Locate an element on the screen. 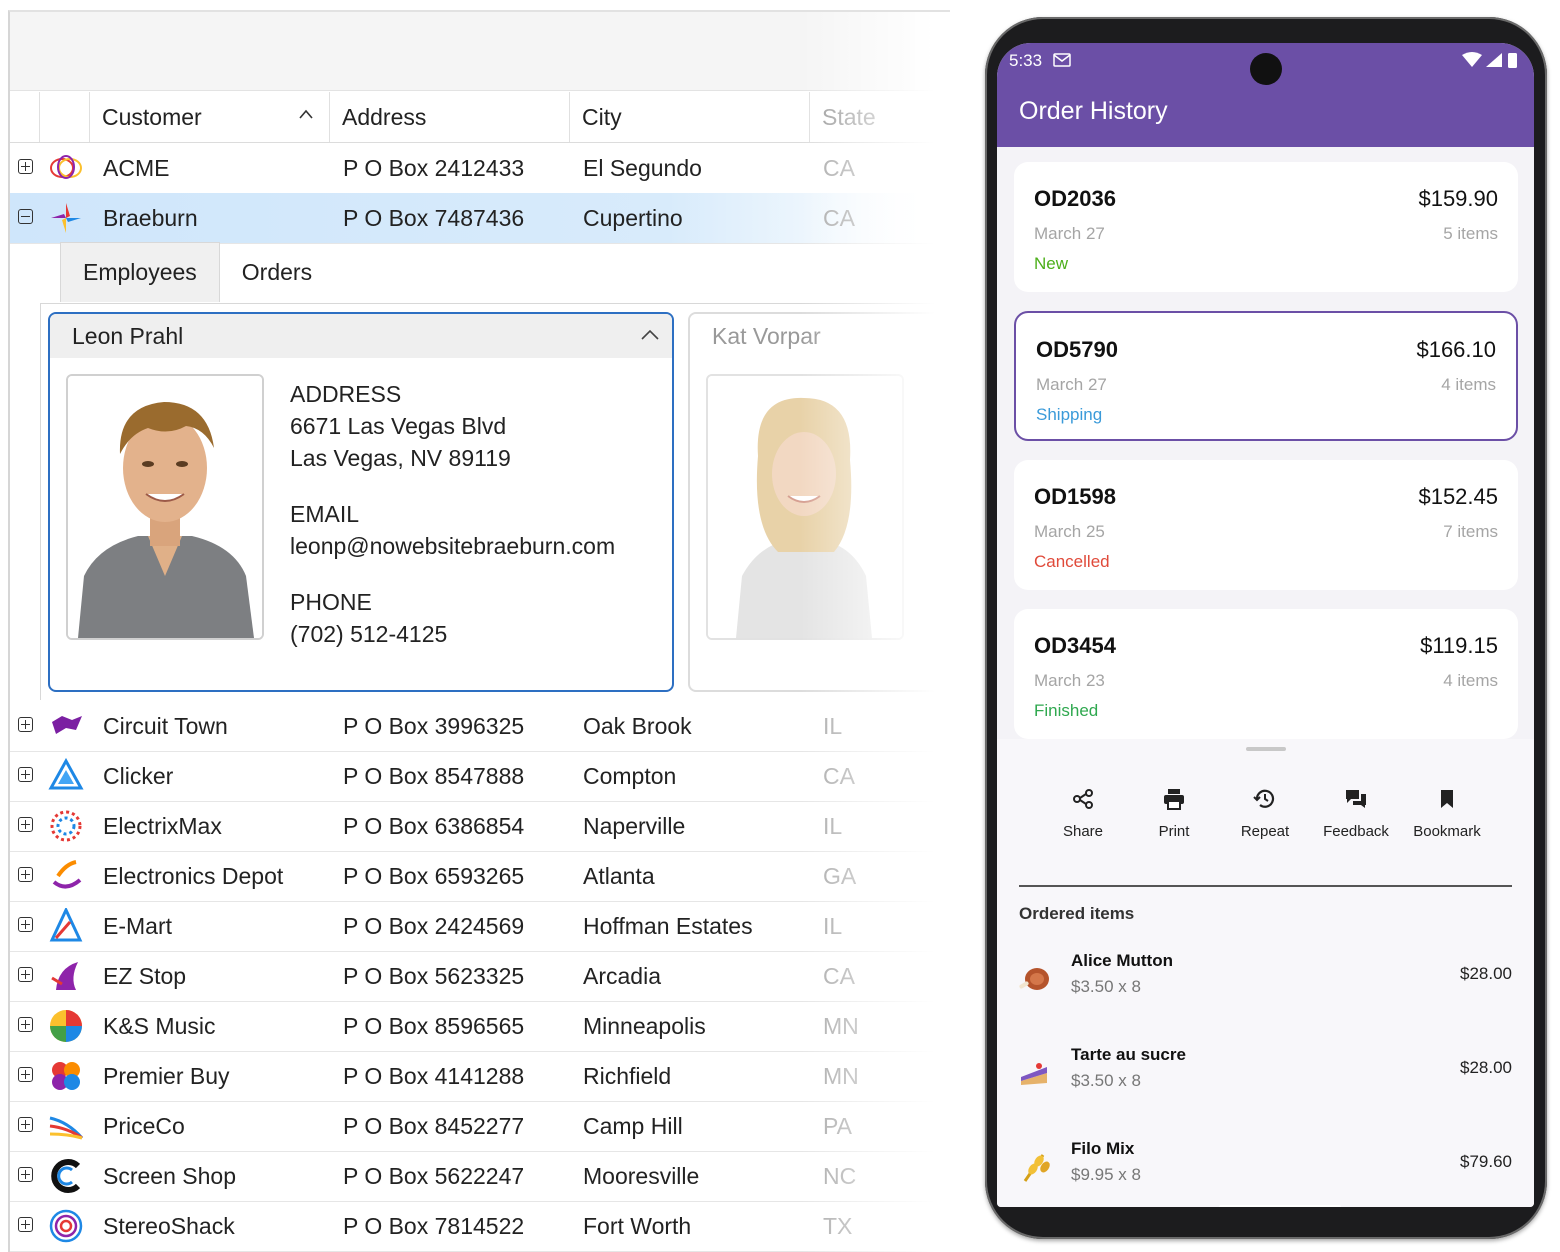 The width and height of the screenshot is (1560, 1252). header-city: City is located at coordinates (690, 117).